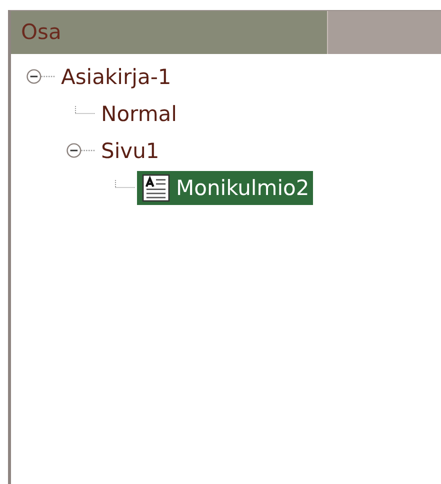 The height and width of the screenshot is (484, 441). What do you see at coordinates (116, 76) in the screenshot?
I see `tree-item: Asiakirja-1` at bounding box center [116, 76].